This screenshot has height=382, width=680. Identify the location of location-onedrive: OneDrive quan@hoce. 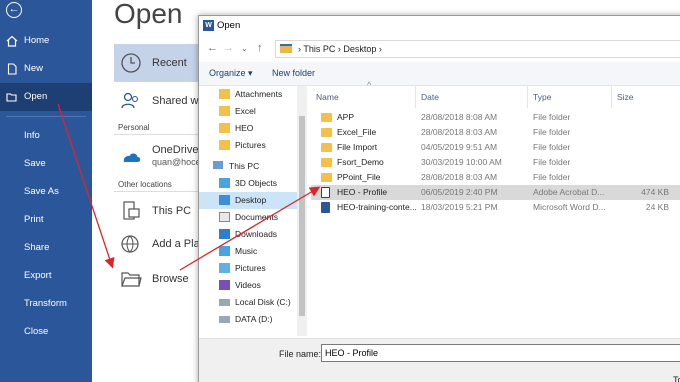
(159, 157).